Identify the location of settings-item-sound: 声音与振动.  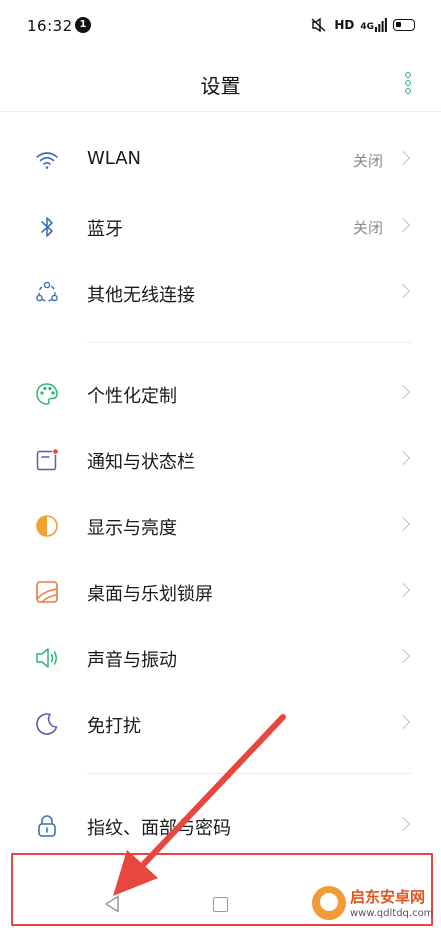
(220, 658).